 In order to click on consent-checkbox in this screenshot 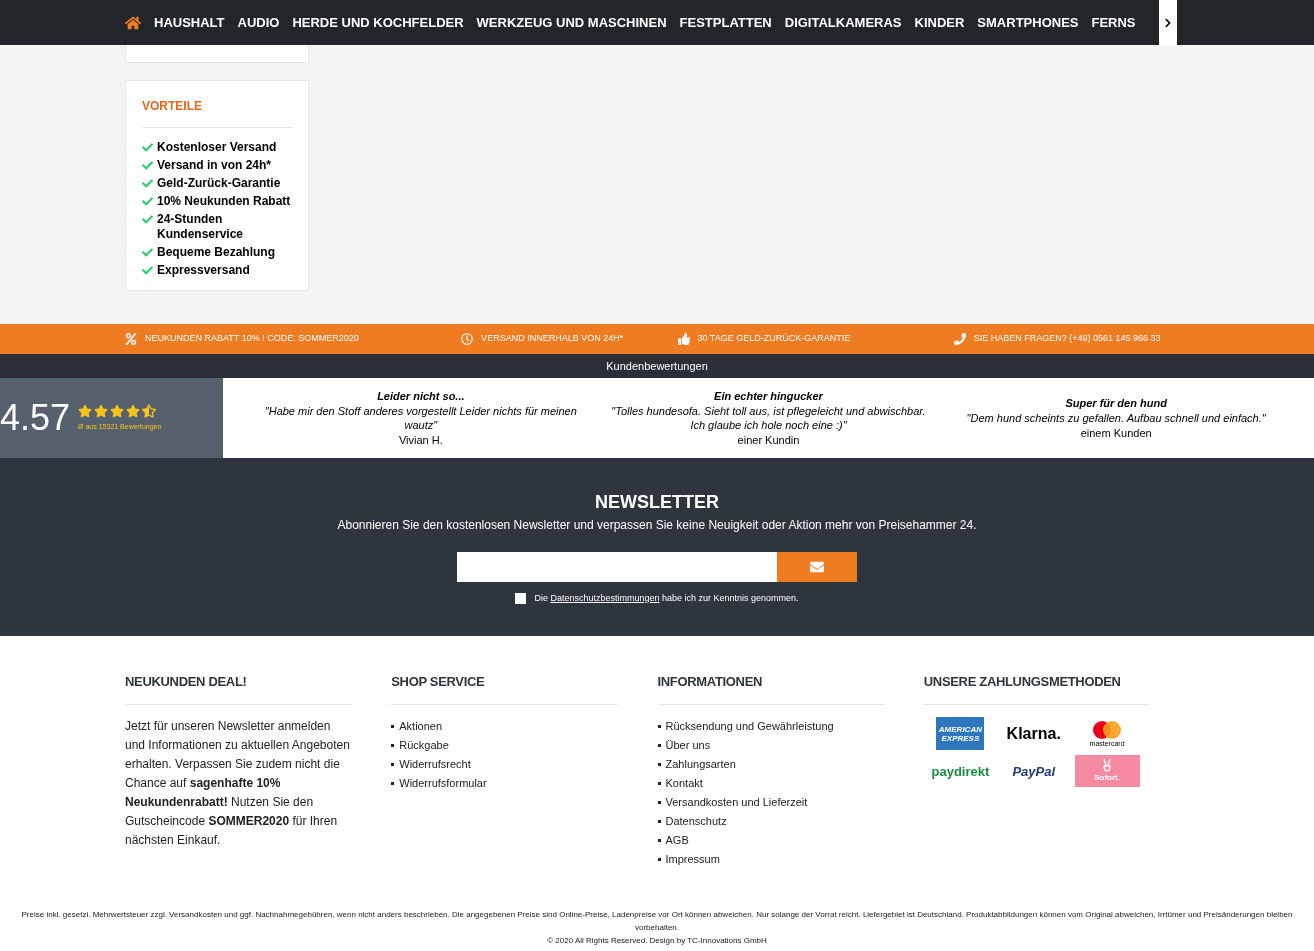, I will do `click(521, 598)`.